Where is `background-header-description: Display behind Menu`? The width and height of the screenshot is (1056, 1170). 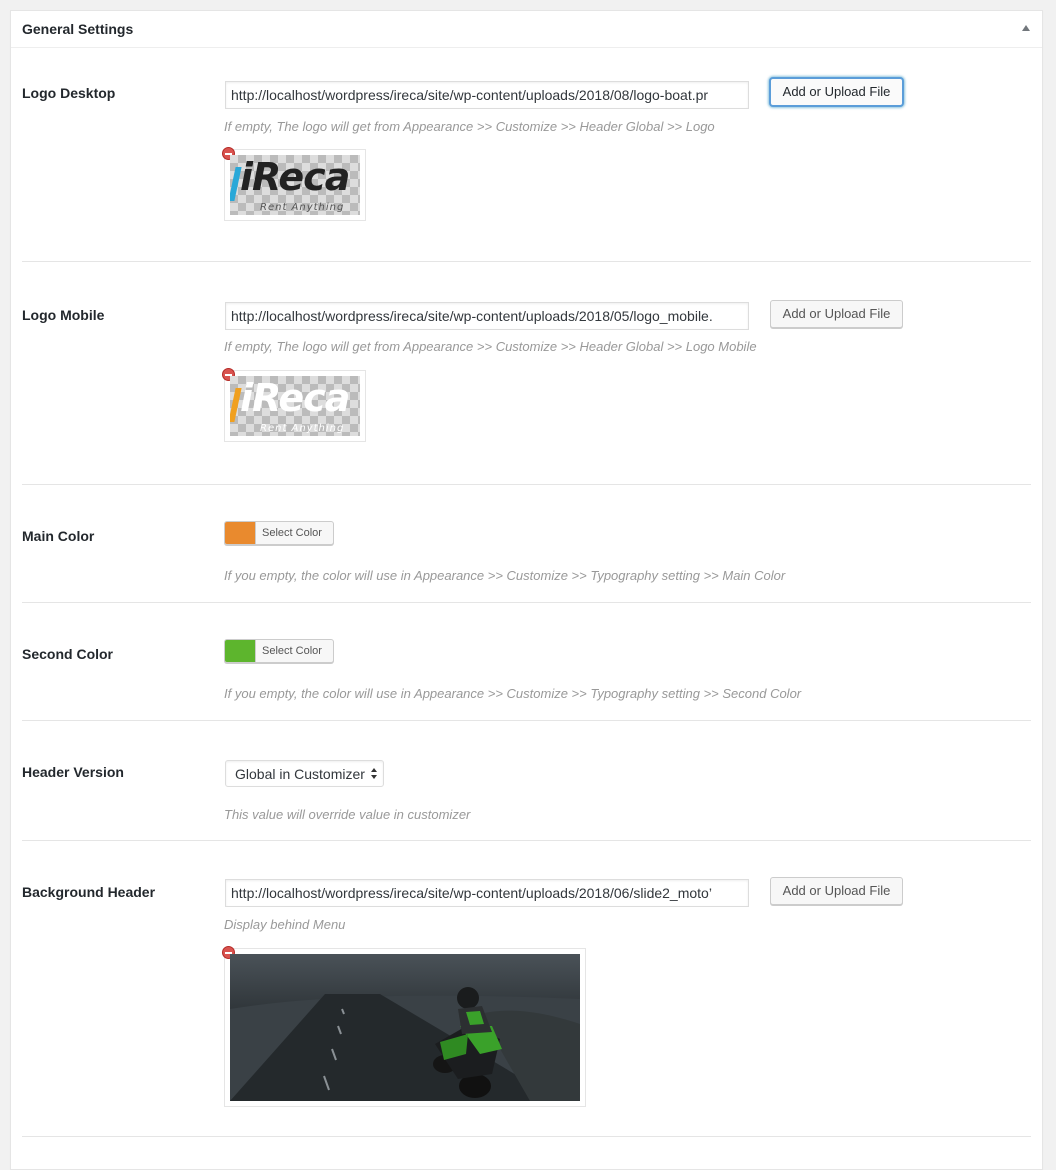 background-header-description: Display behind Menu is located at coordinates (285, 924).